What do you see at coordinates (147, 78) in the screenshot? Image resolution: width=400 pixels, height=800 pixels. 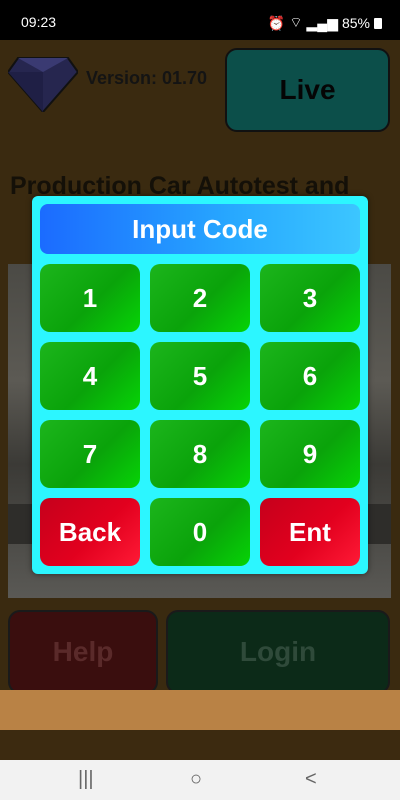 I see `version-label: Version: 01.70` at bounding box center [147, 78].